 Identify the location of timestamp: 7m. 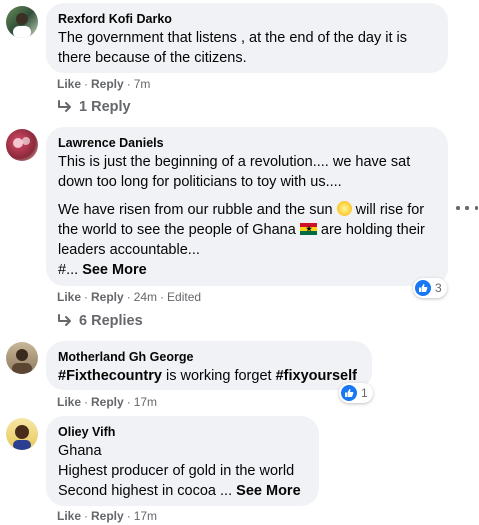
(142, 84).